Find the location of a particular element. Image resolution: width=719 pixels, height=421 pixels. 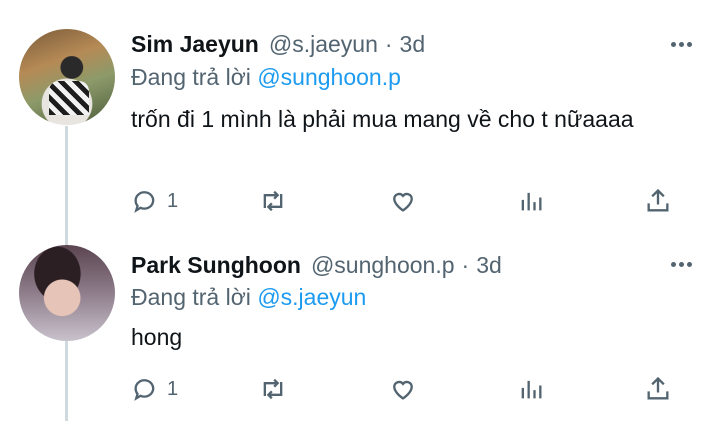

tweet-header: Sim Jaeyun @s.jaeyun · 3d is located at coordinates (278, 44).